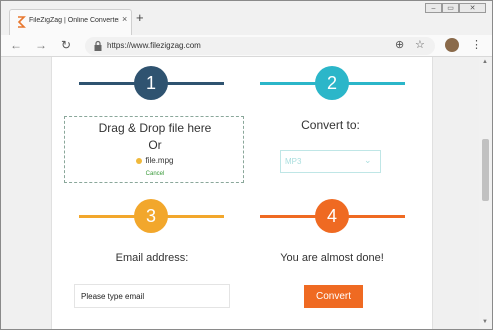  I want to click on scroll-down-icon: ▼, so click(485, 322).